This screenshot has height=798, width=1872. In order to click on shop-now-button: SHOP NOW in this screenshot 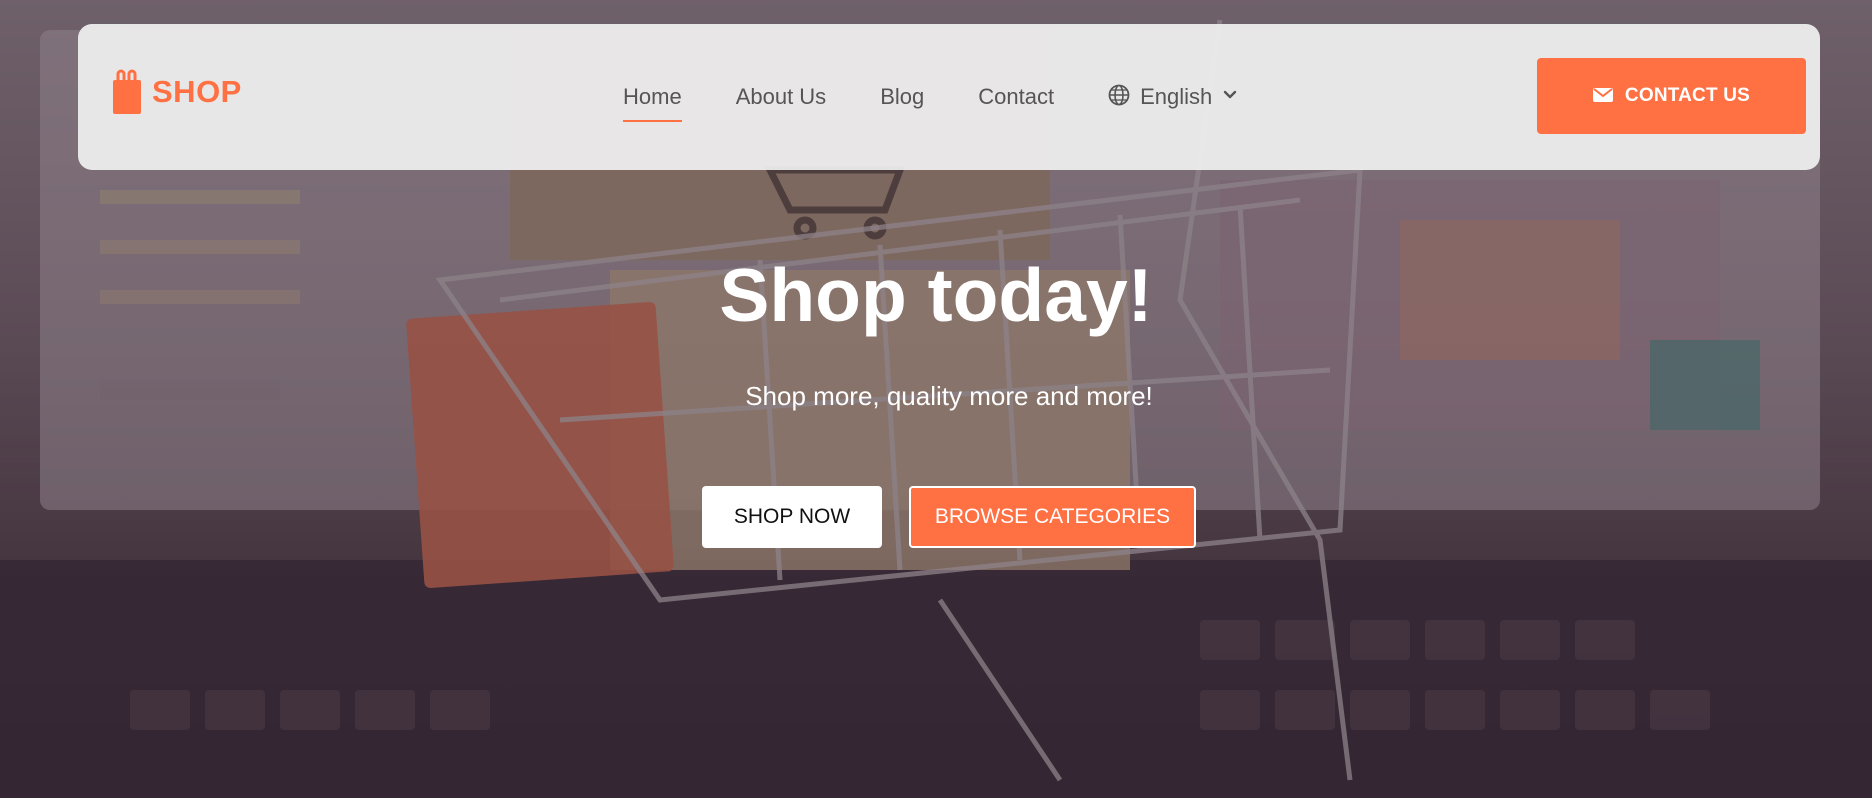, I will do `click(792, 517)`.